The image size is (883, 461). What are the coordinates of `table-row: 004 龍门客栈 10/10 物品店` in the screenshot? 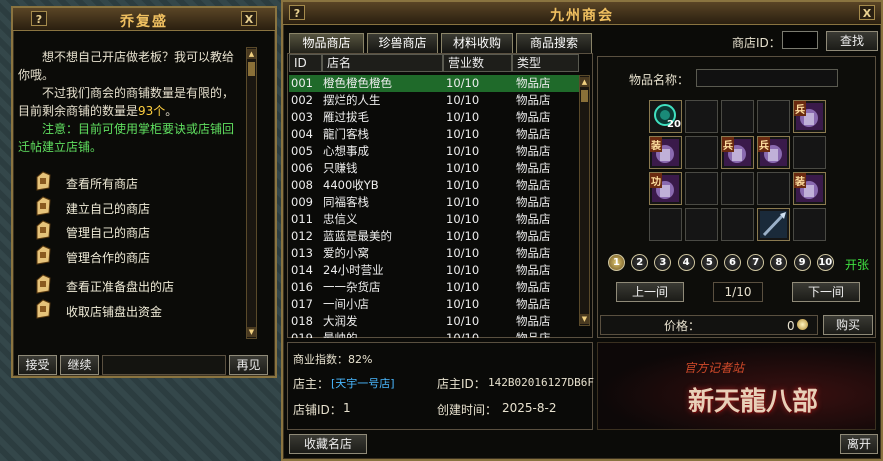 It's located at (434, 134).